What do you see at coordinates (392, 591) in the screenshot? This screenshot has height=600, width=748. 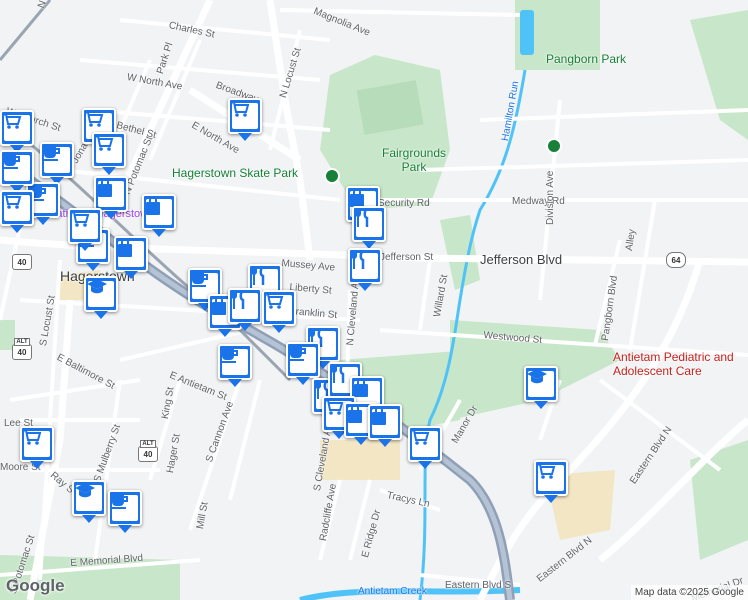 I see `water-label-antietam-creek: Antietam Creek` at bounding box center [392, 591].